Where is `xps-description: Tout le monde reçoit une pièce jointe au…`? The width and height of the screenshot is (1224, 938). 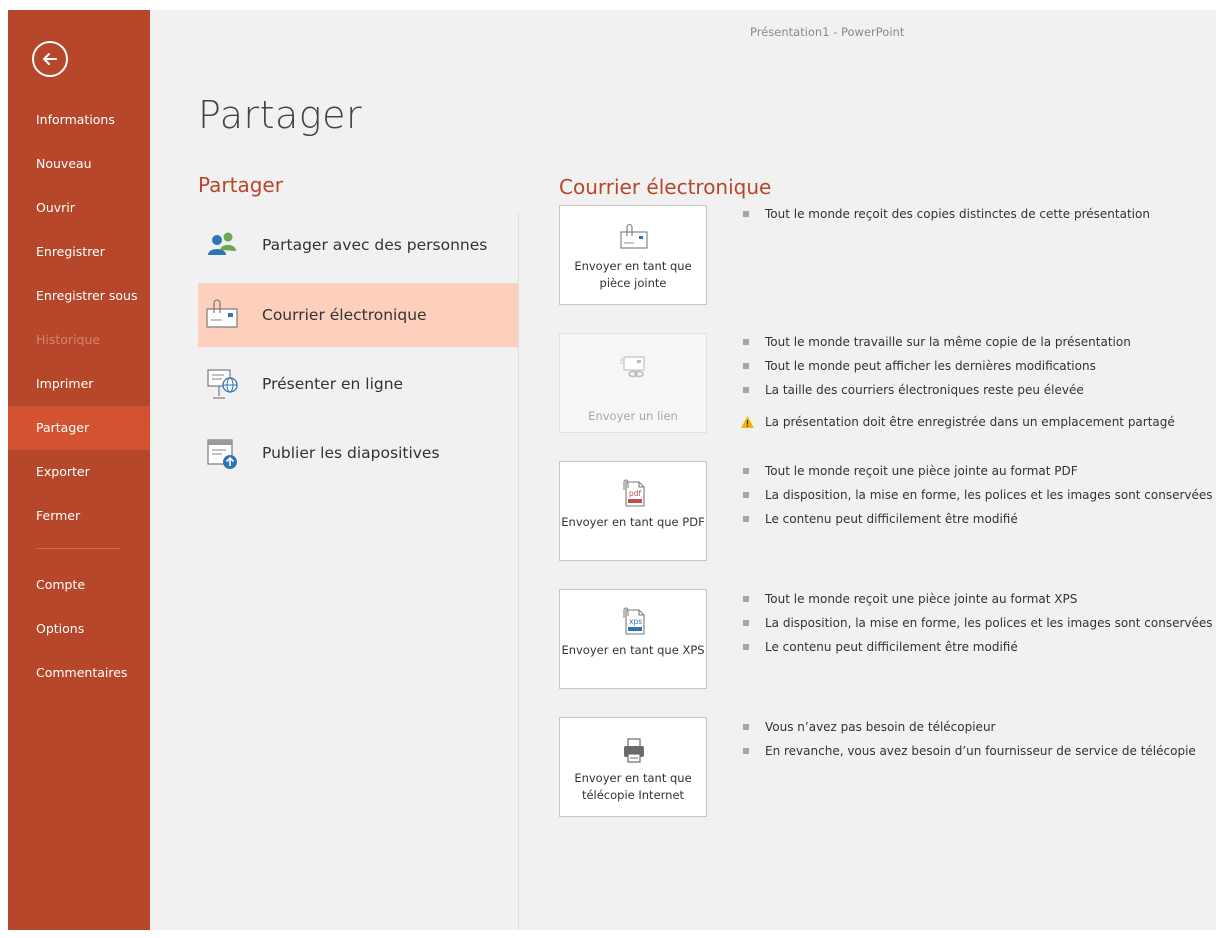
xps-description: Tout le monde reçoit une pièce jointe au… is located at coordinates (976, 623).